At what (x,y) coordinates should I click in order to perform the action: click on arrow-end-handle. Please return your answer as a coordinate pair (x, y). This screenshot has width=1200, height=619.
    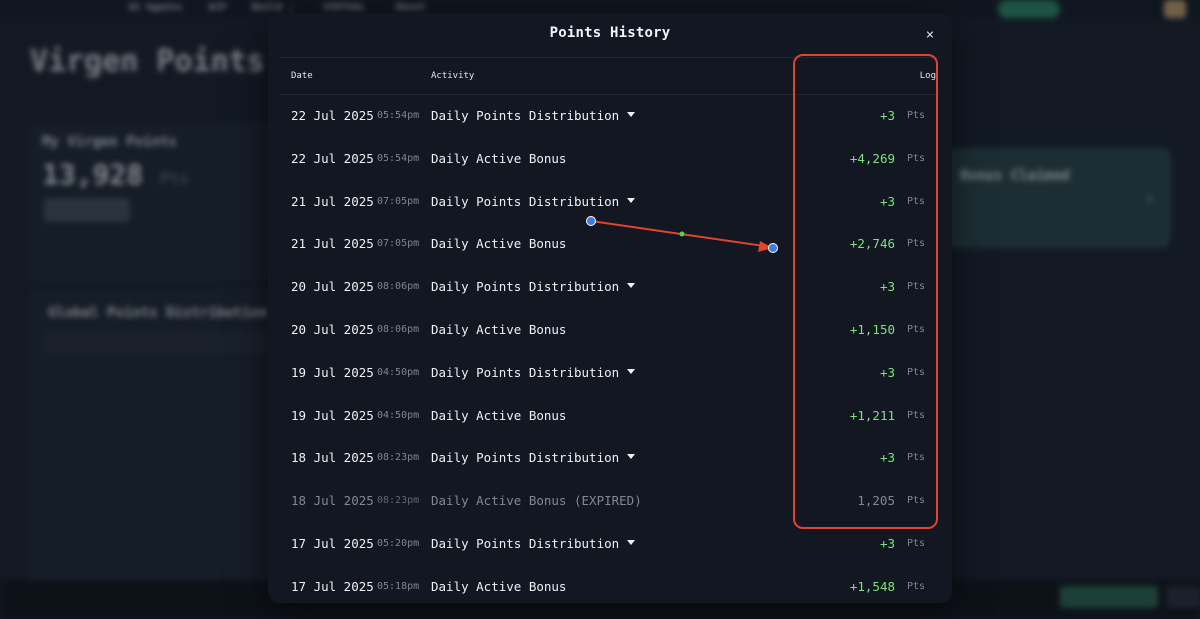
    Looking at the image, I should click on (773, 248).